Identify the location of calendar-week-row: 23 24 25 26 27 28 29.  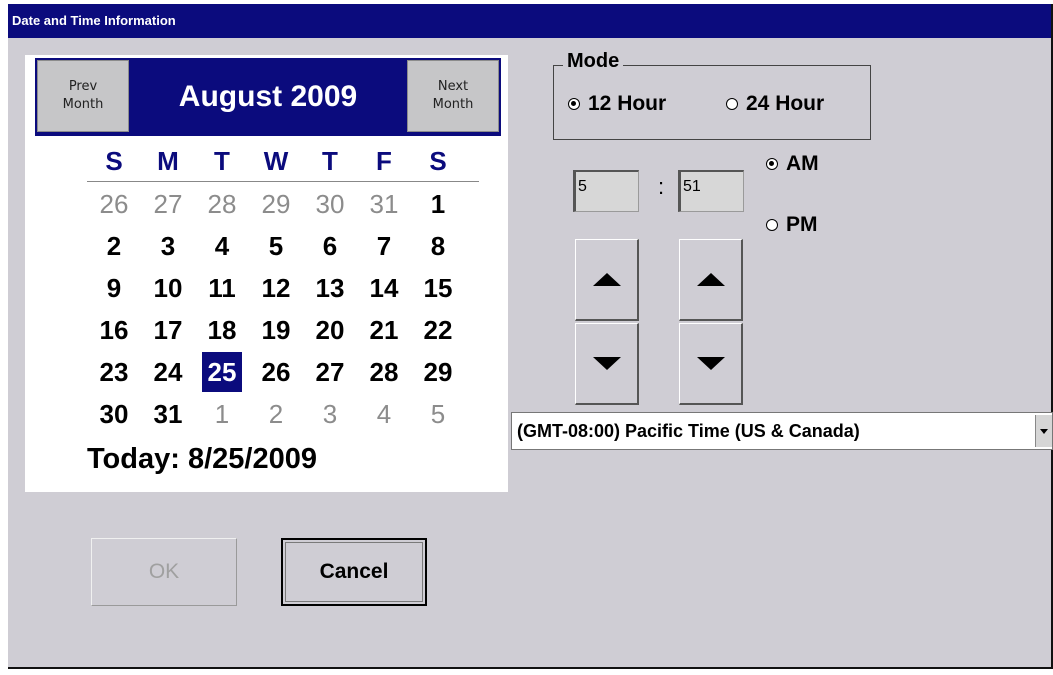
(287, 372).